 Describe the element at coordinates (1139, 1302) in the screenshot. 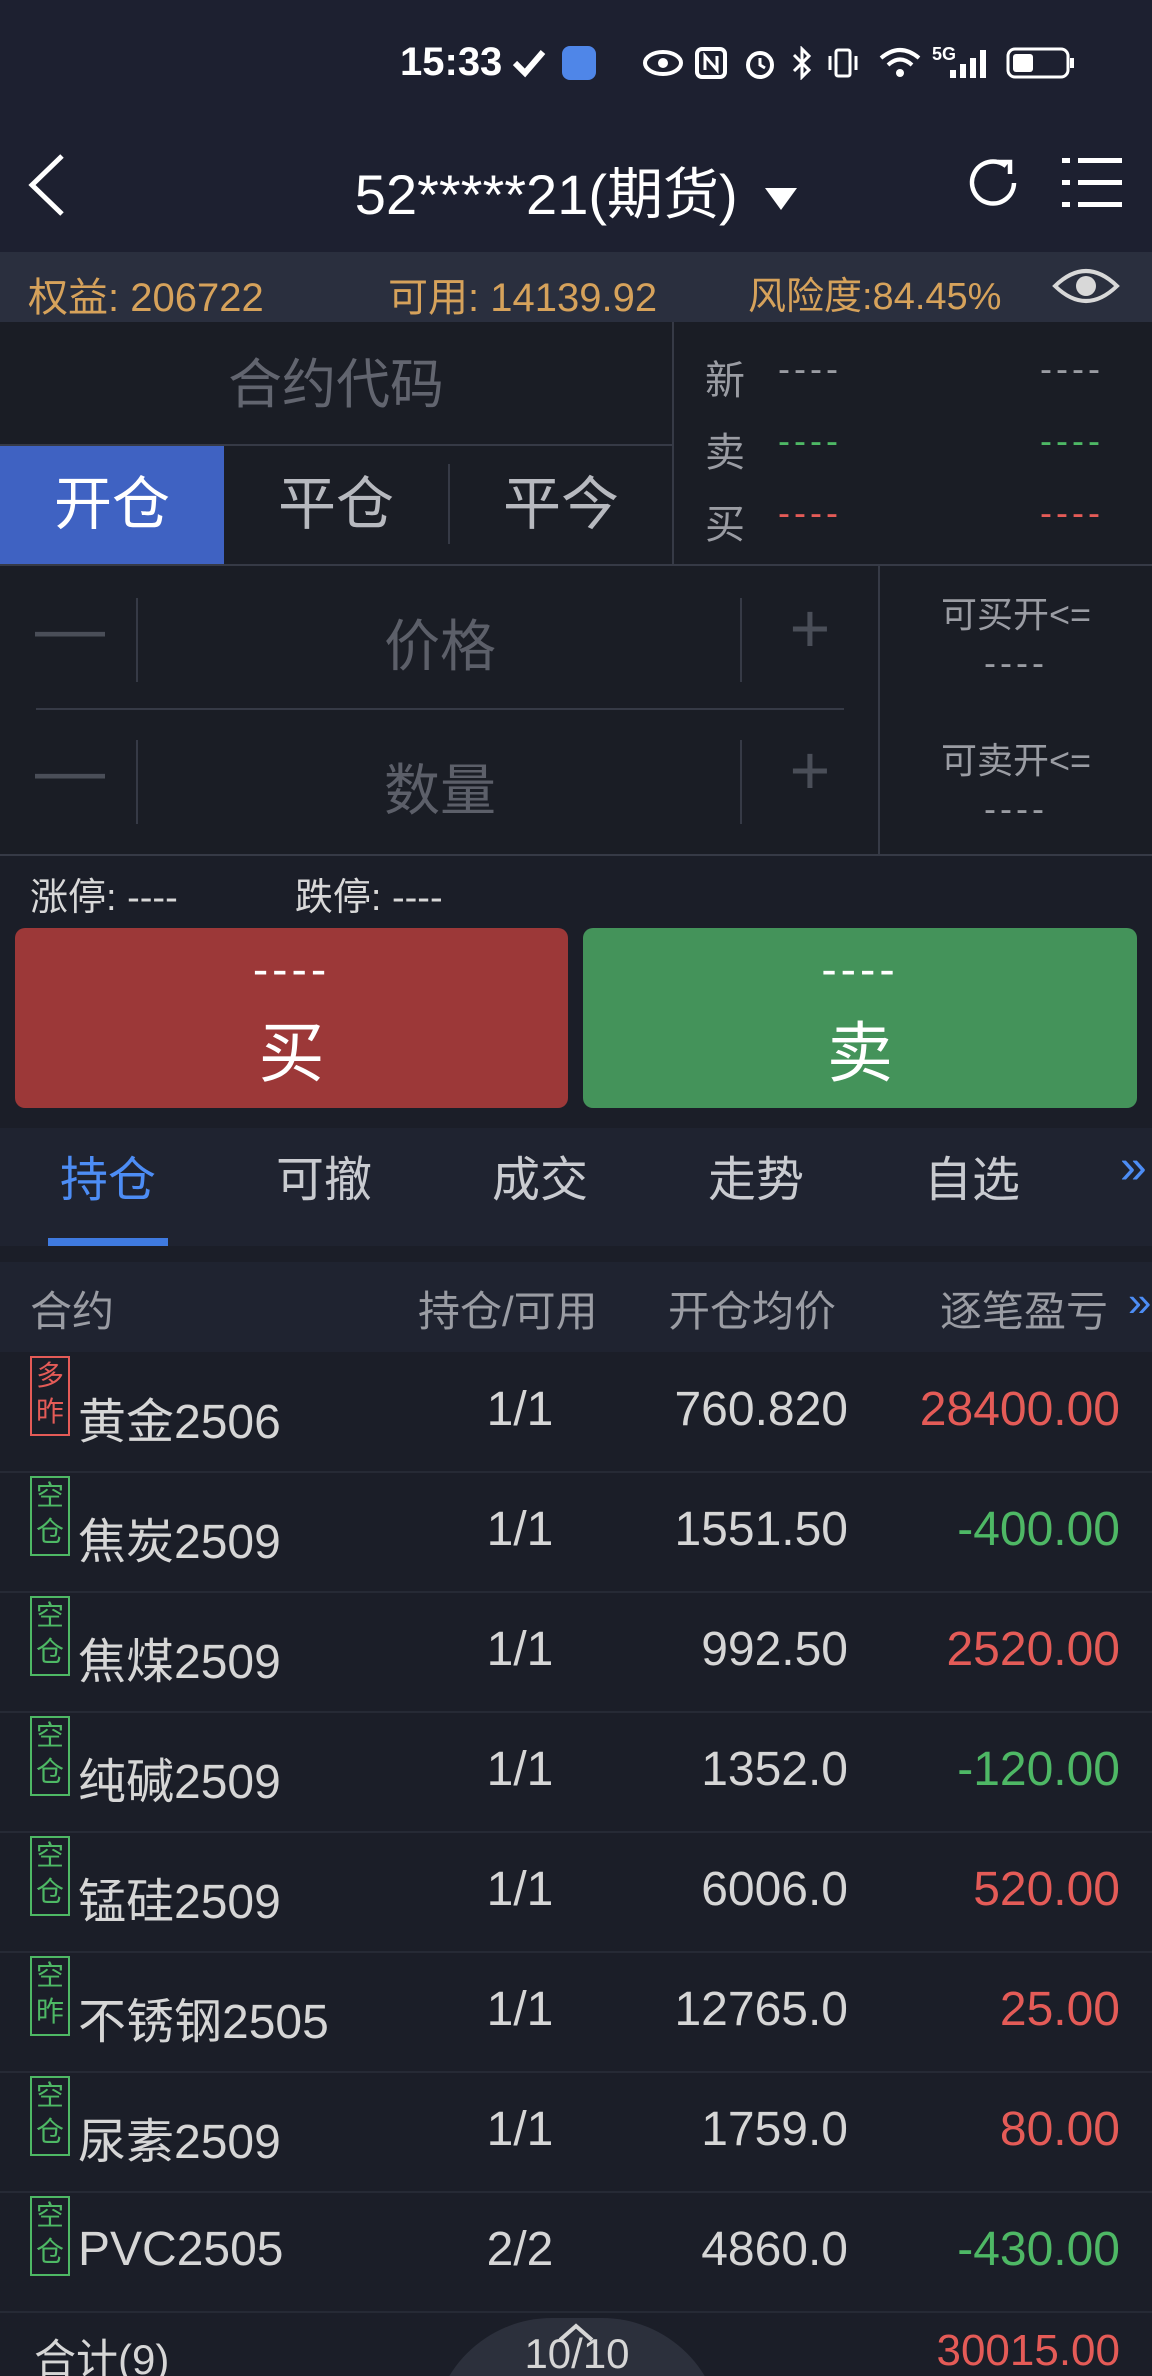

I see `columns-more-icon: »` at that location.